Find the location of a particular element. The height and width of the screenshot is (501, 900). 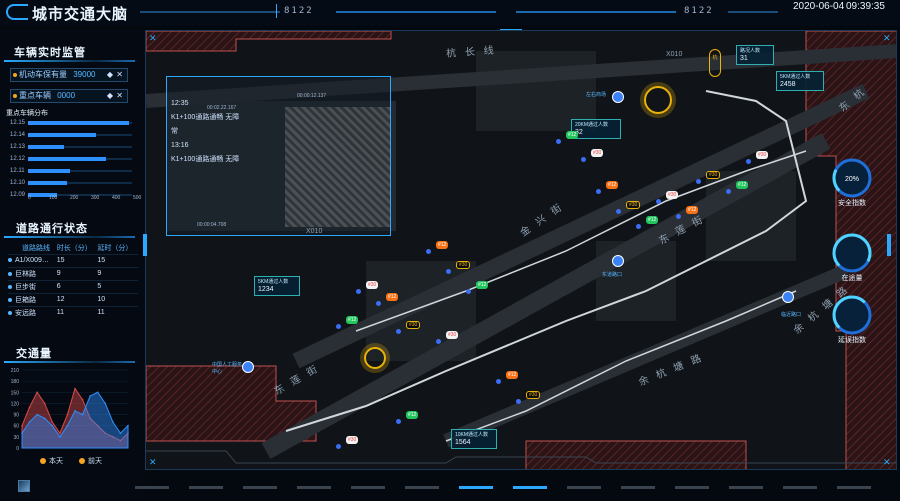

axis-tick-label: 100 is located at coordinates (53, 198).